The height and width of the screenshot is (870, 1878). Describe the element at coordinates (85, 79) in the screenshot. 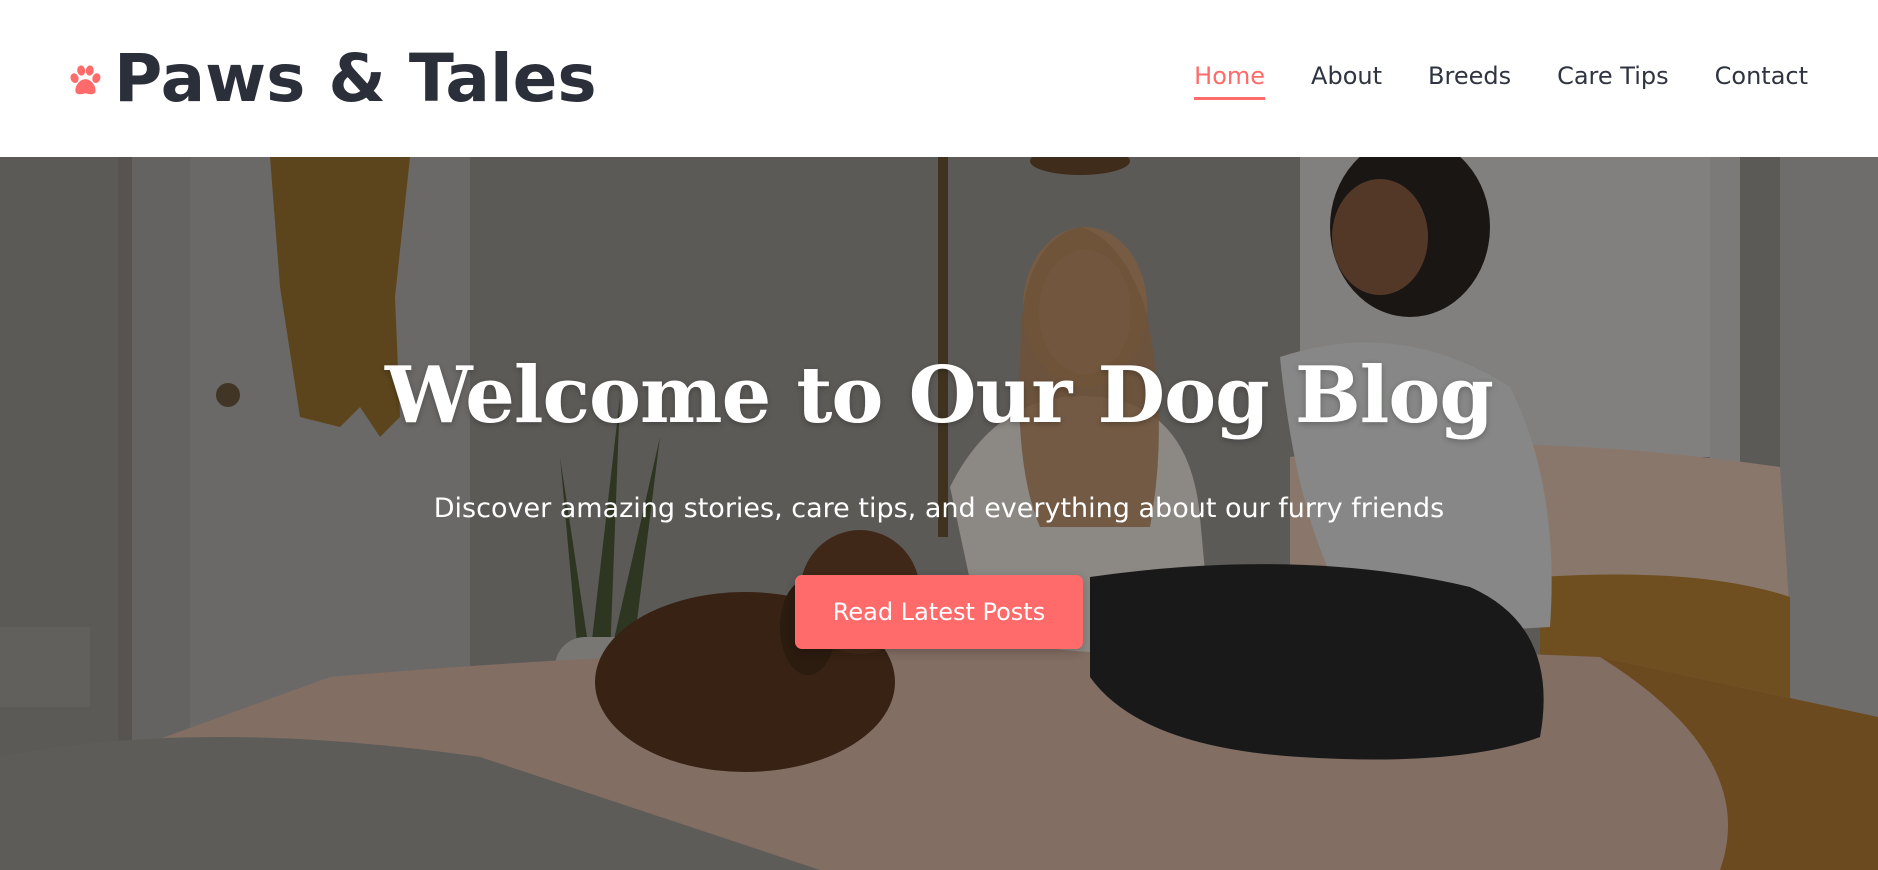

I see `paw-icon` at that location.